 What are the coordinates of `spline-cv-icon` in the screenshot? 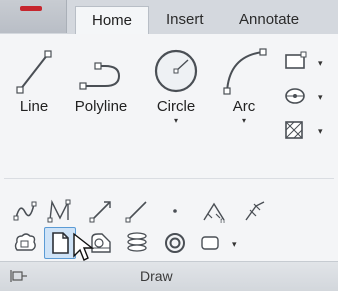 It's located at (59, 211).